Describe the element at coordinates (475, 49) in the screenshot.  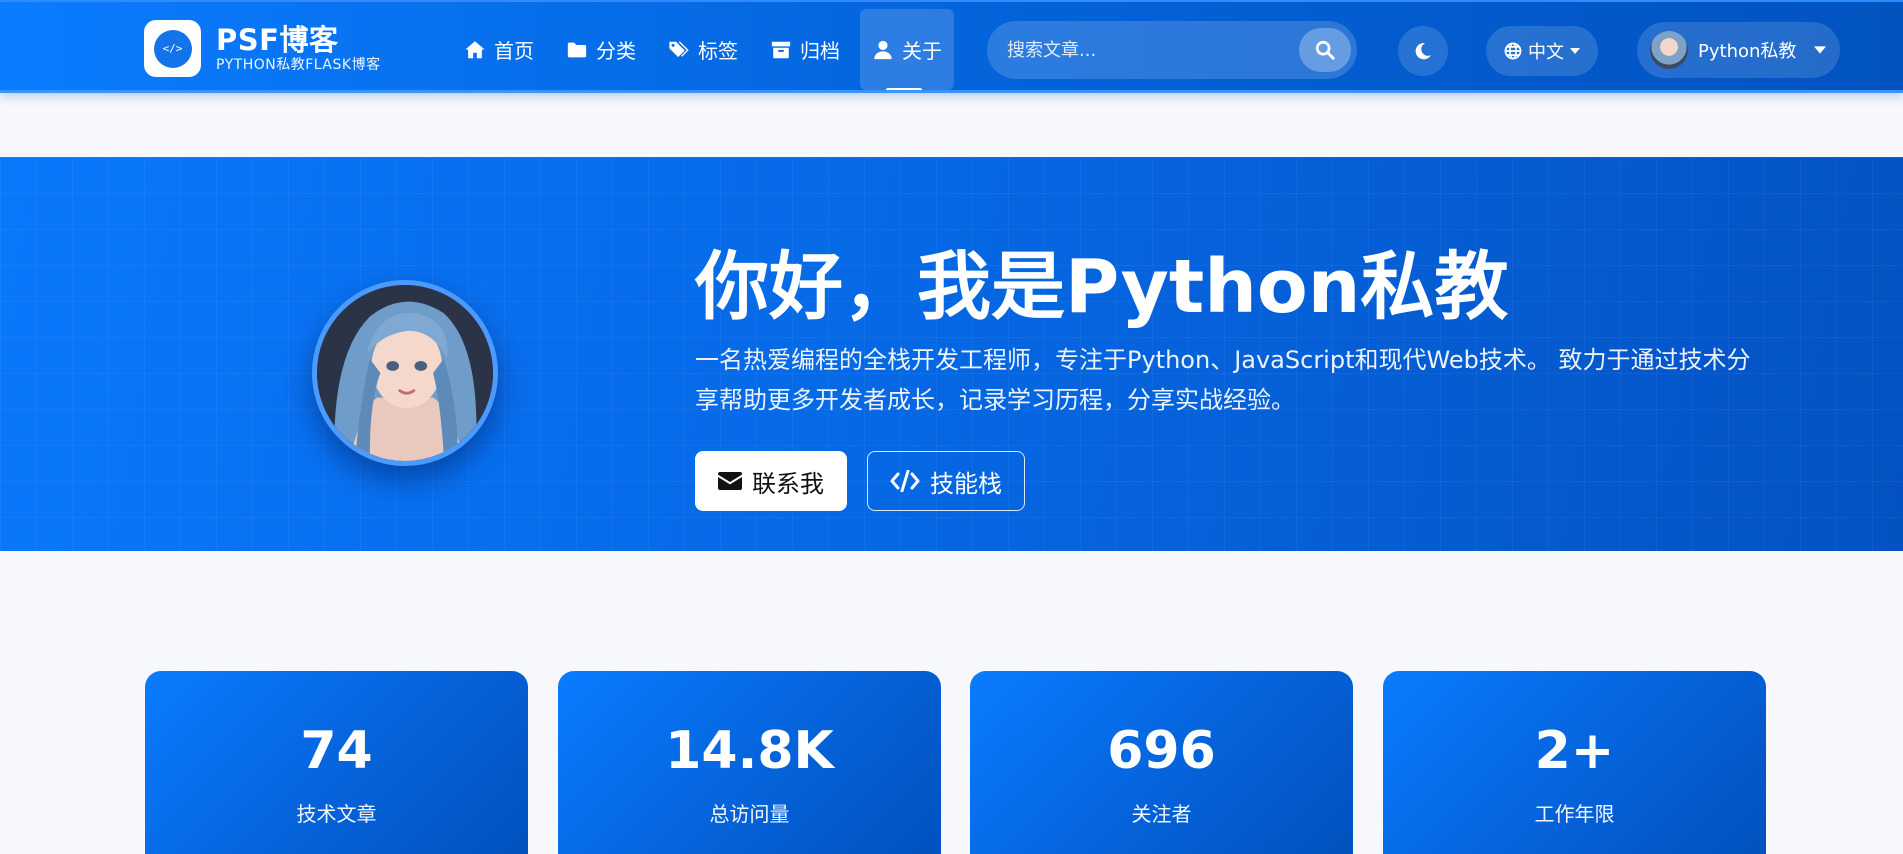
I see `home-icon` at that location.